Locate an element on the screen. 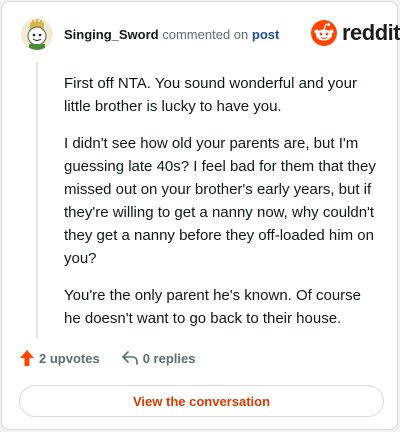 The image size is (400, 432). thread-line is located at coordinates (37, 200).